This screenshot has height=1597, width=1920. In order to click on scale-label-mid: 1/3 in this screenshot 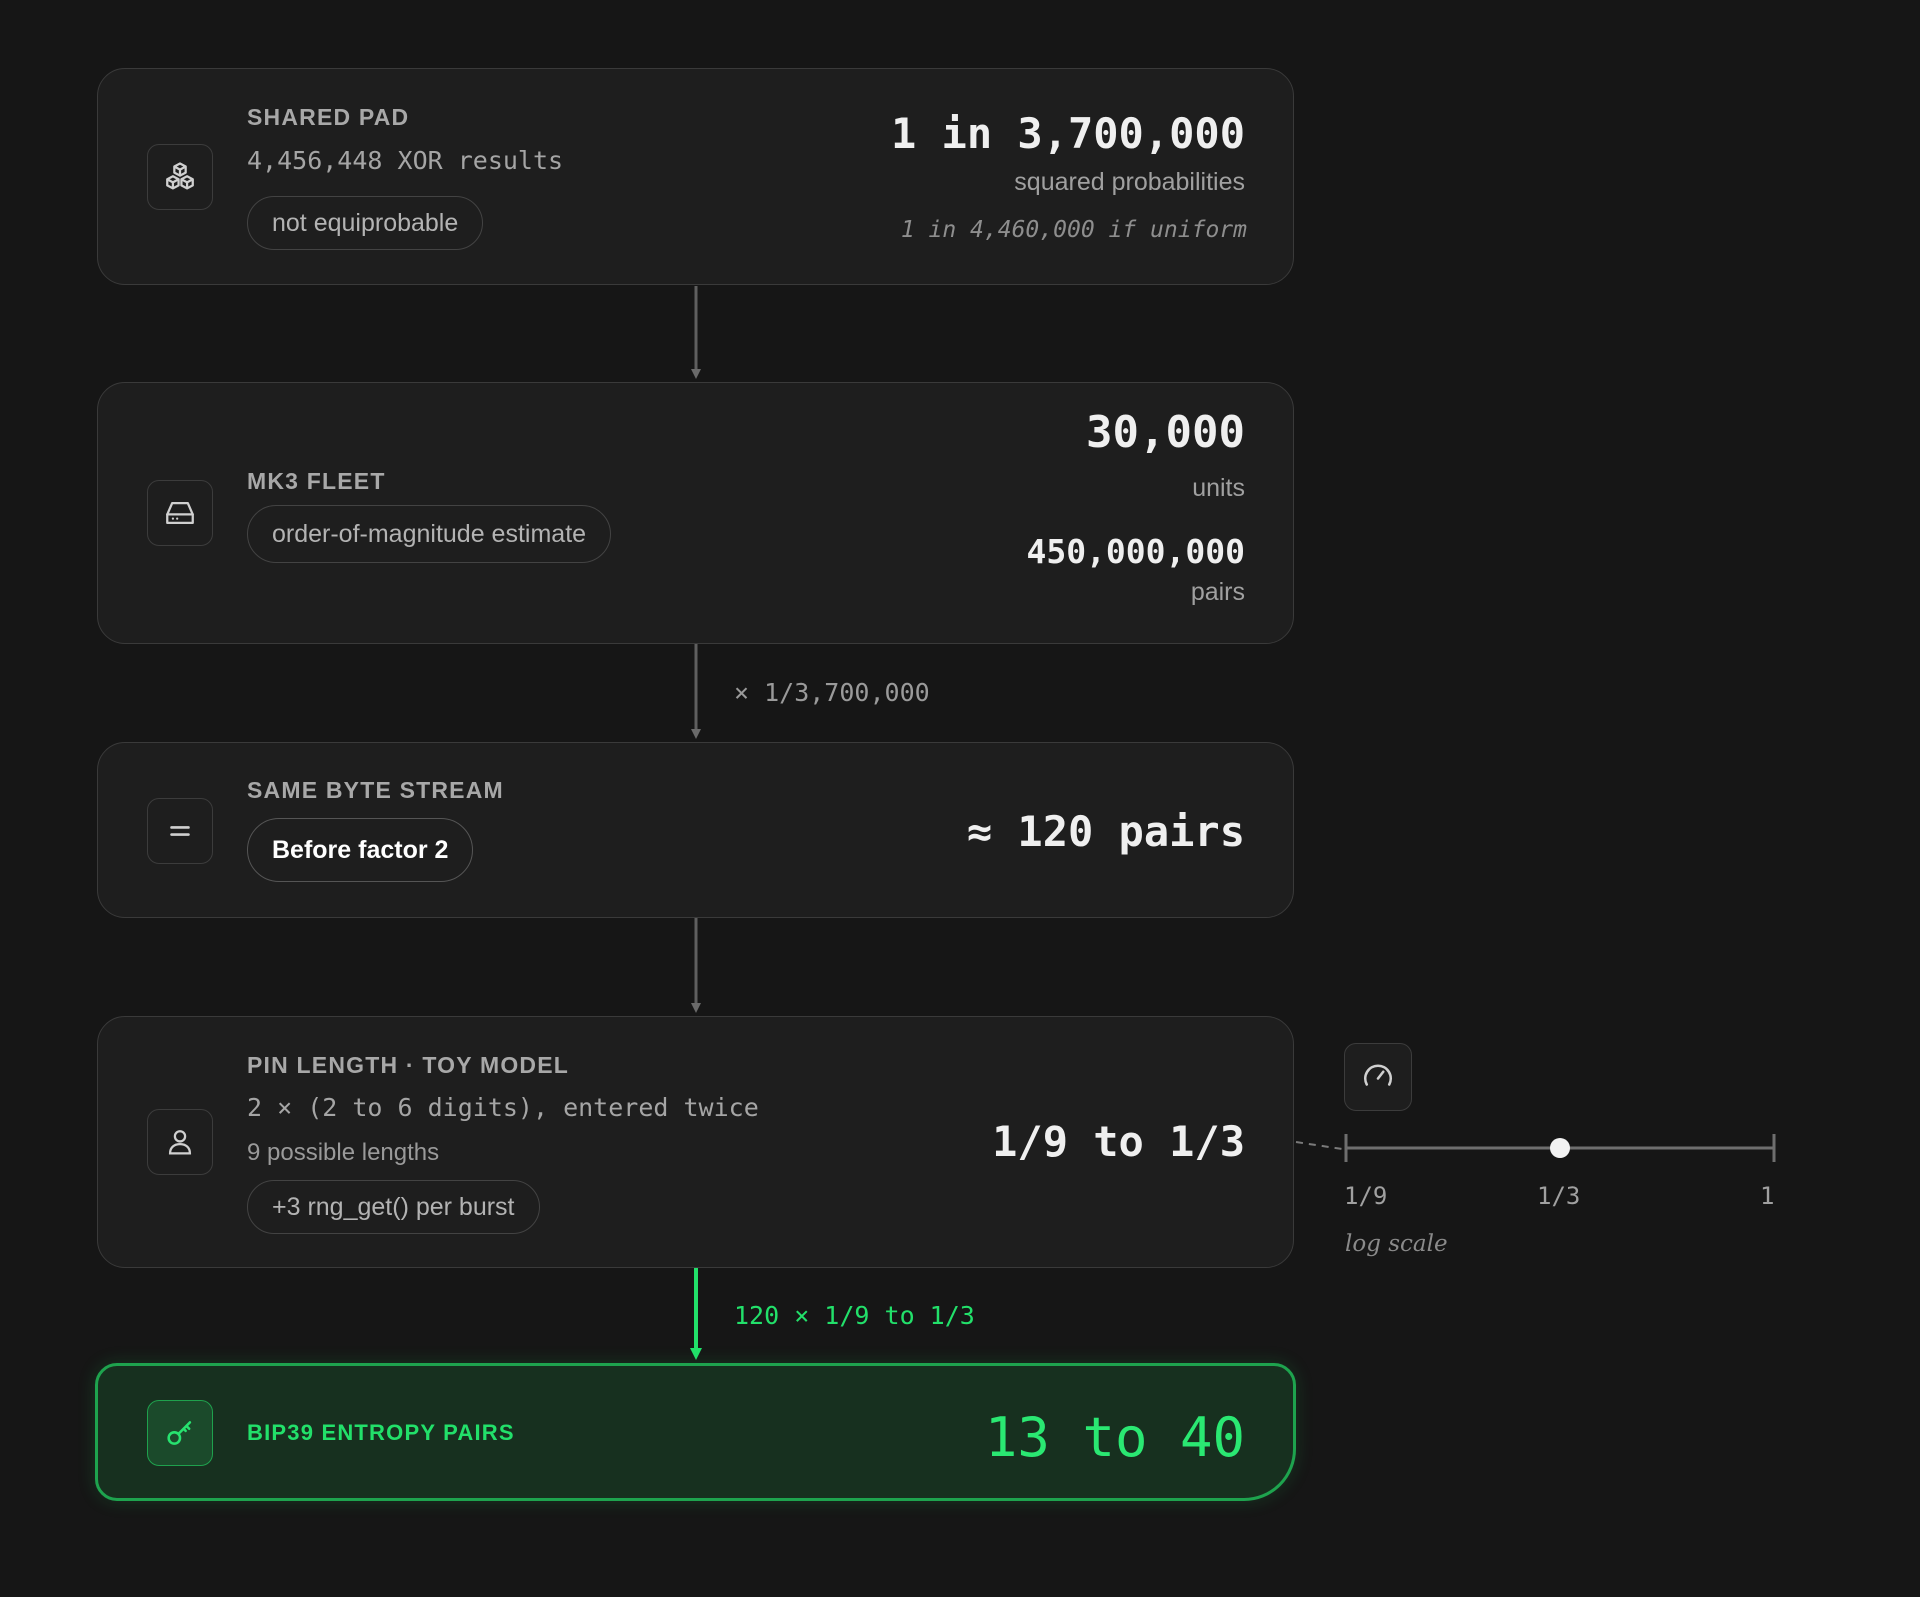, I will do `click(1559, 1196)`.